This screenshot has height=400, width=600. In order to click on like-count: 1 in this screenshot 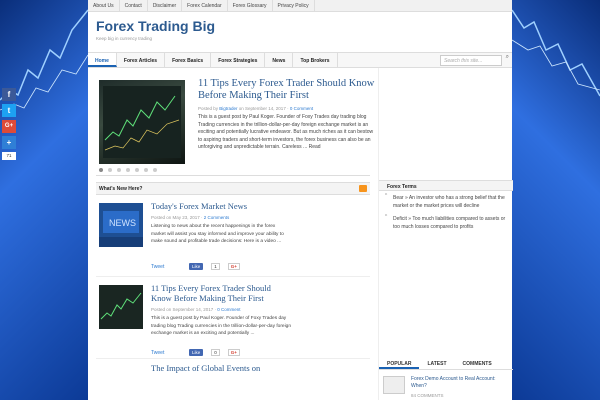, I will do `click(215, 266)`.